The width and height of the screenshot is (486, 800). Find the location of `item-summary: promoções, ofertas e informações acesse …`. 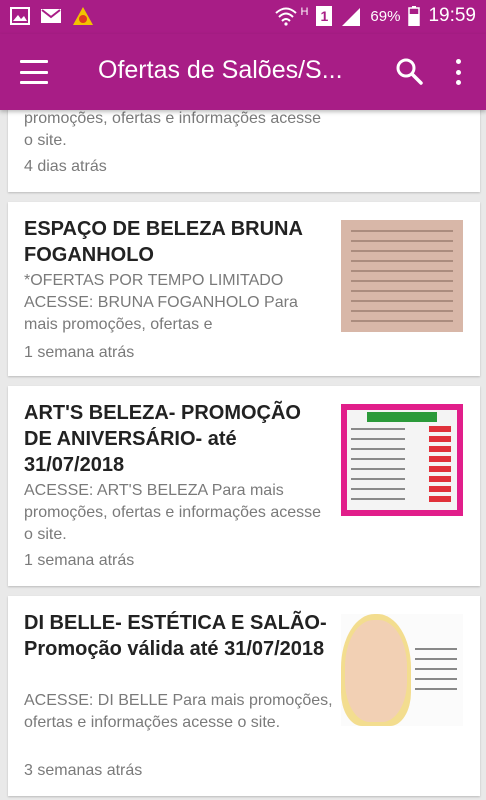

item-summary: promoções, ofertas e informações acesse … is located at coordinates (173, 129).